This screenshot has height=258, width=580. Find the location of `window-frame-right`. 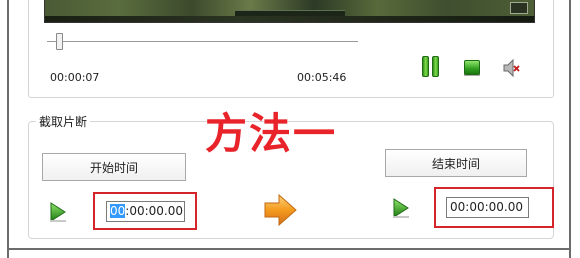

window-frame-right is located at coordinates (570, 129).